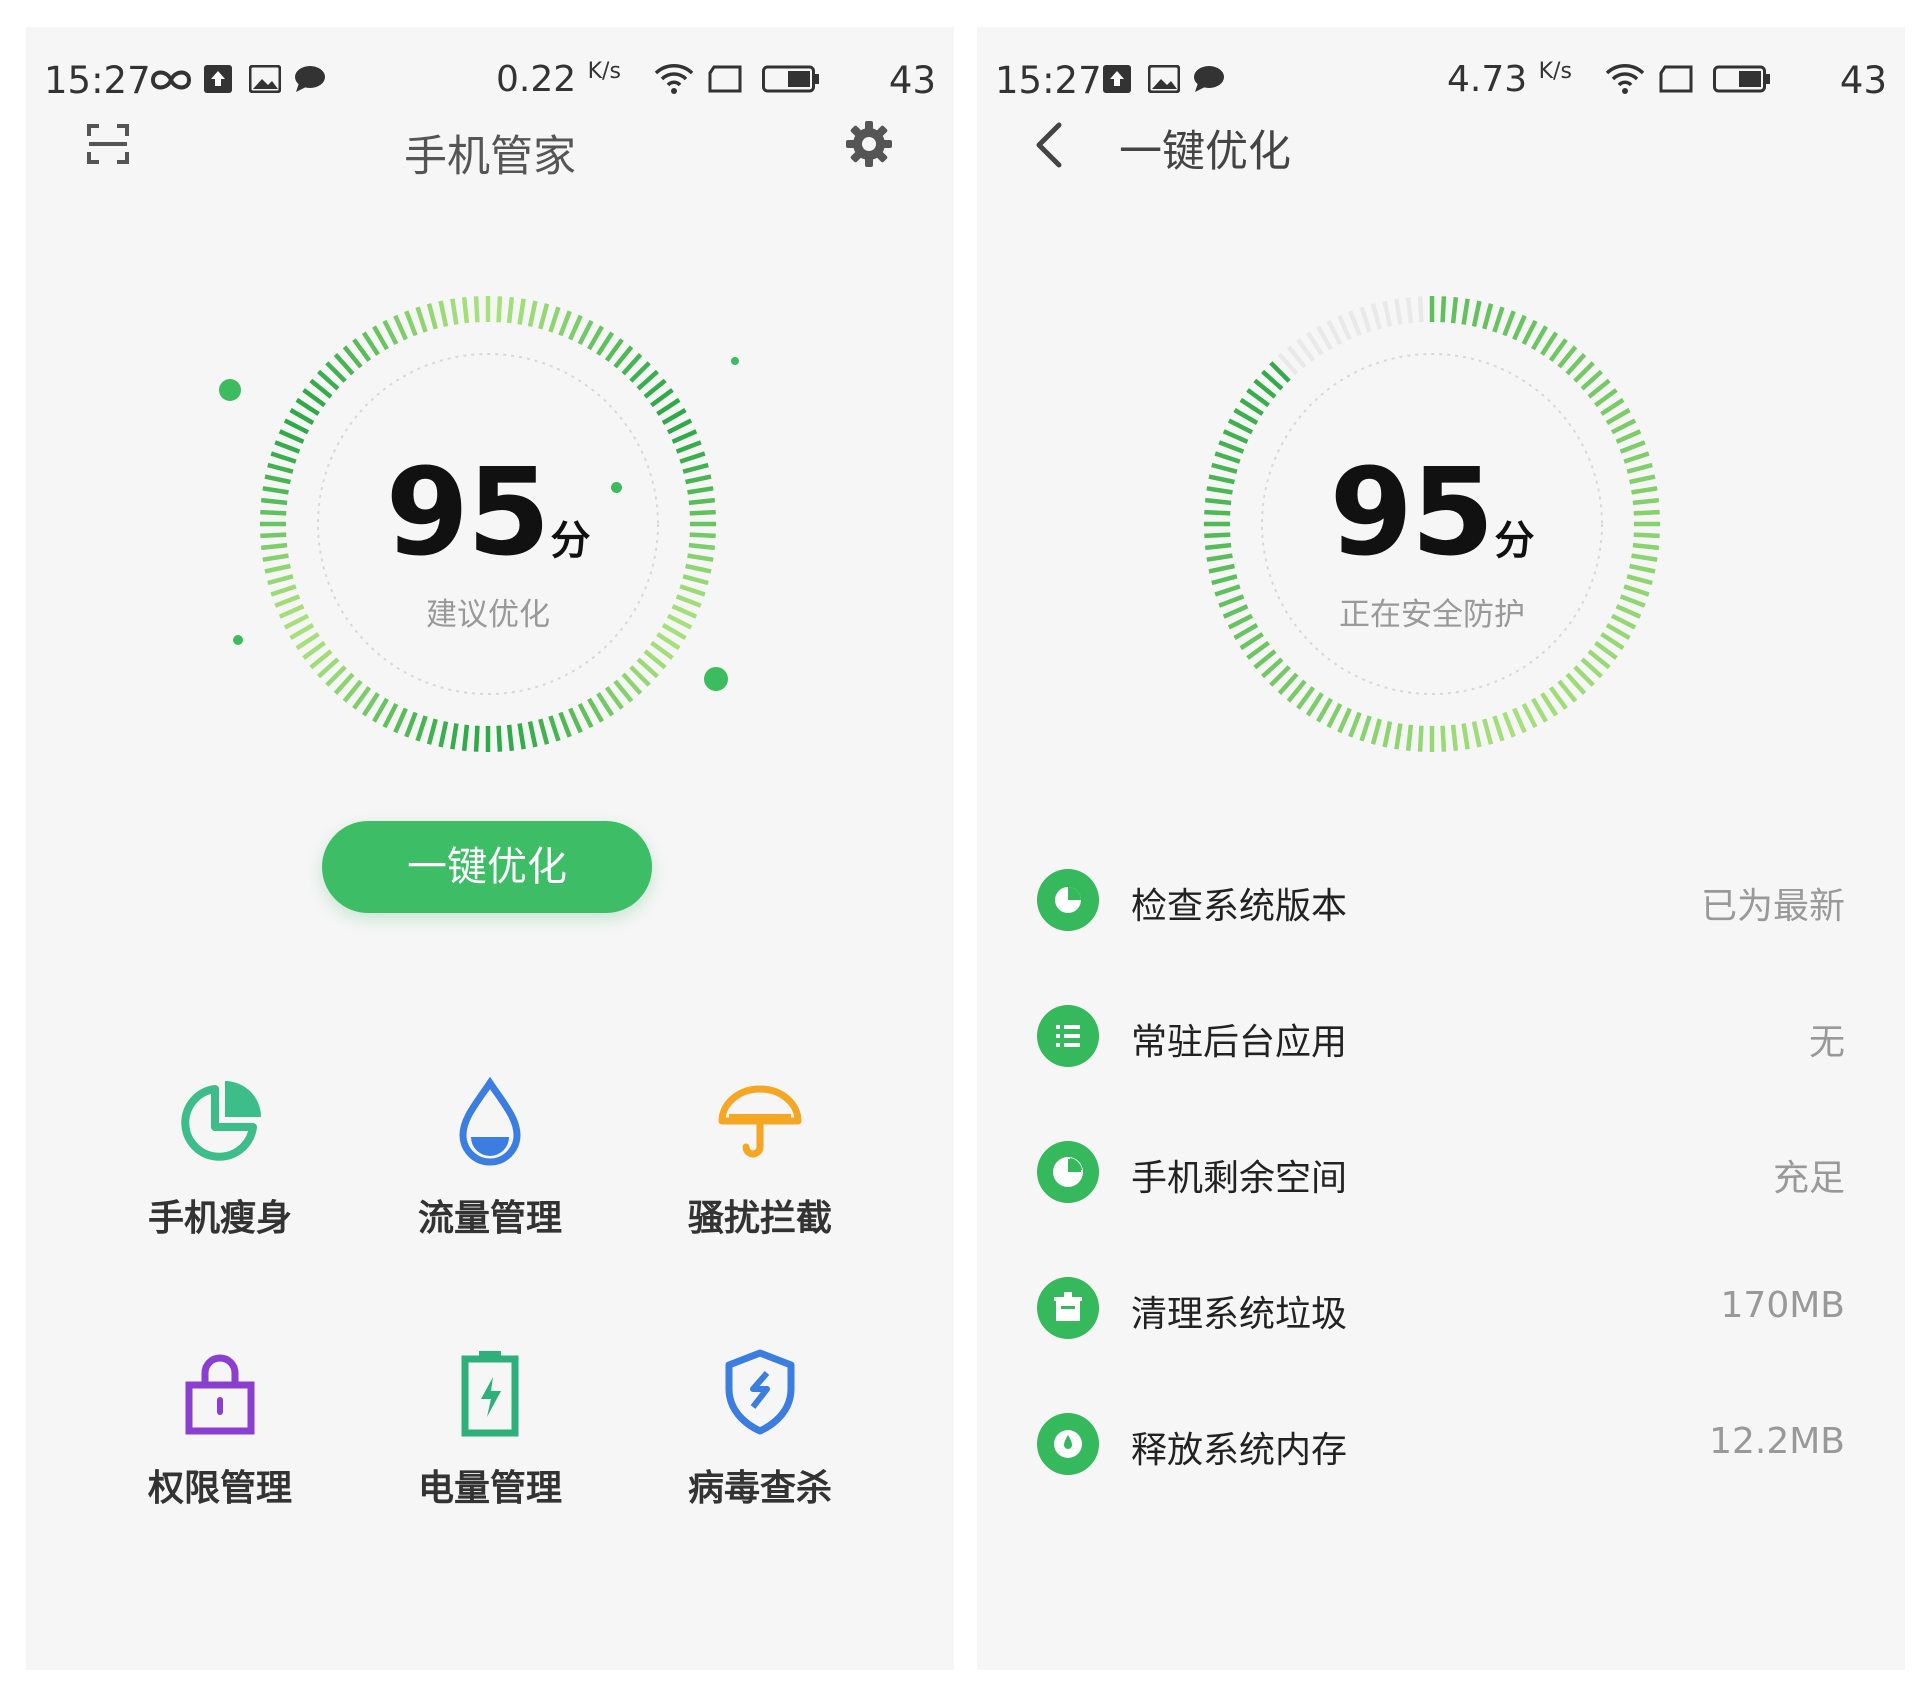 This screenshot has width=1920, height=1690. What do you see at coordinates (171, 80) in the screenshot?
I see `infinity-icon` at bounding box center [171, 80].